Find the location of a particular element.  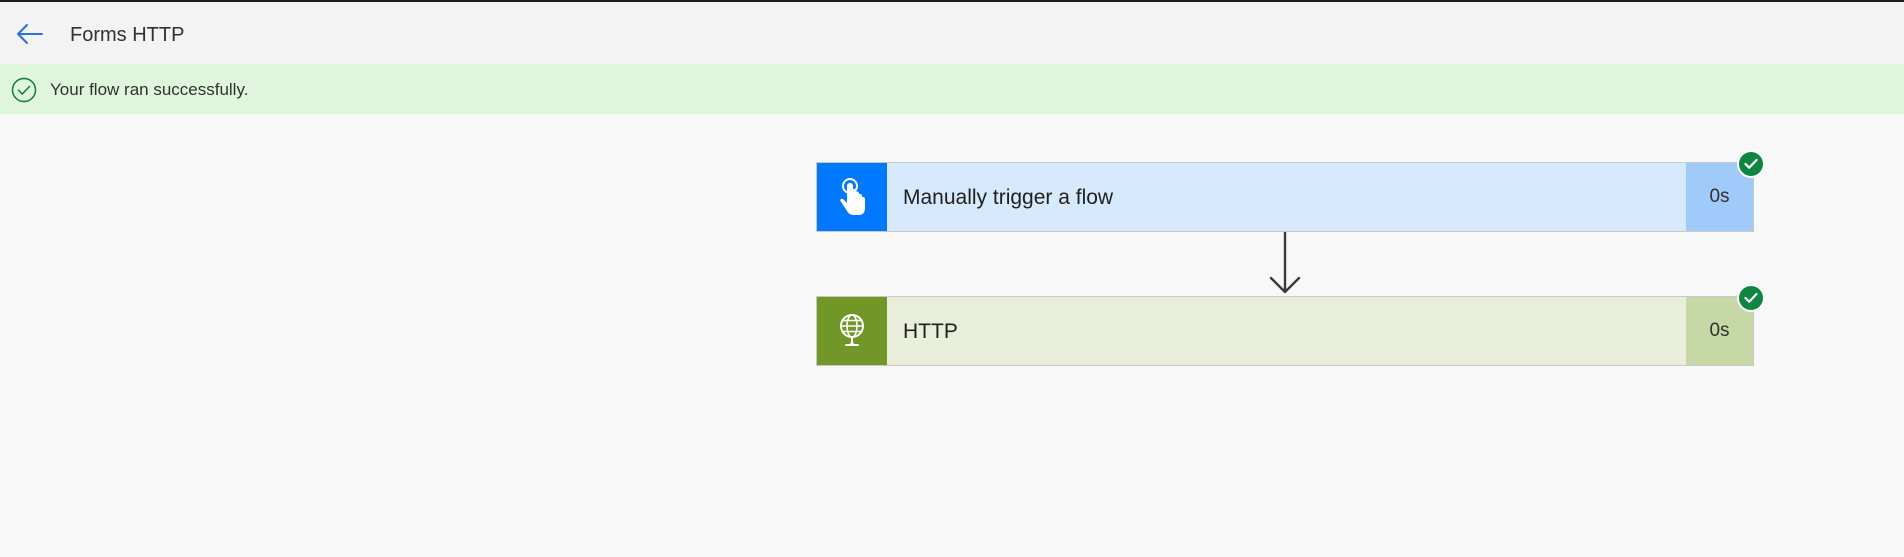

http-icon-box is located at coordinates (852, 331).